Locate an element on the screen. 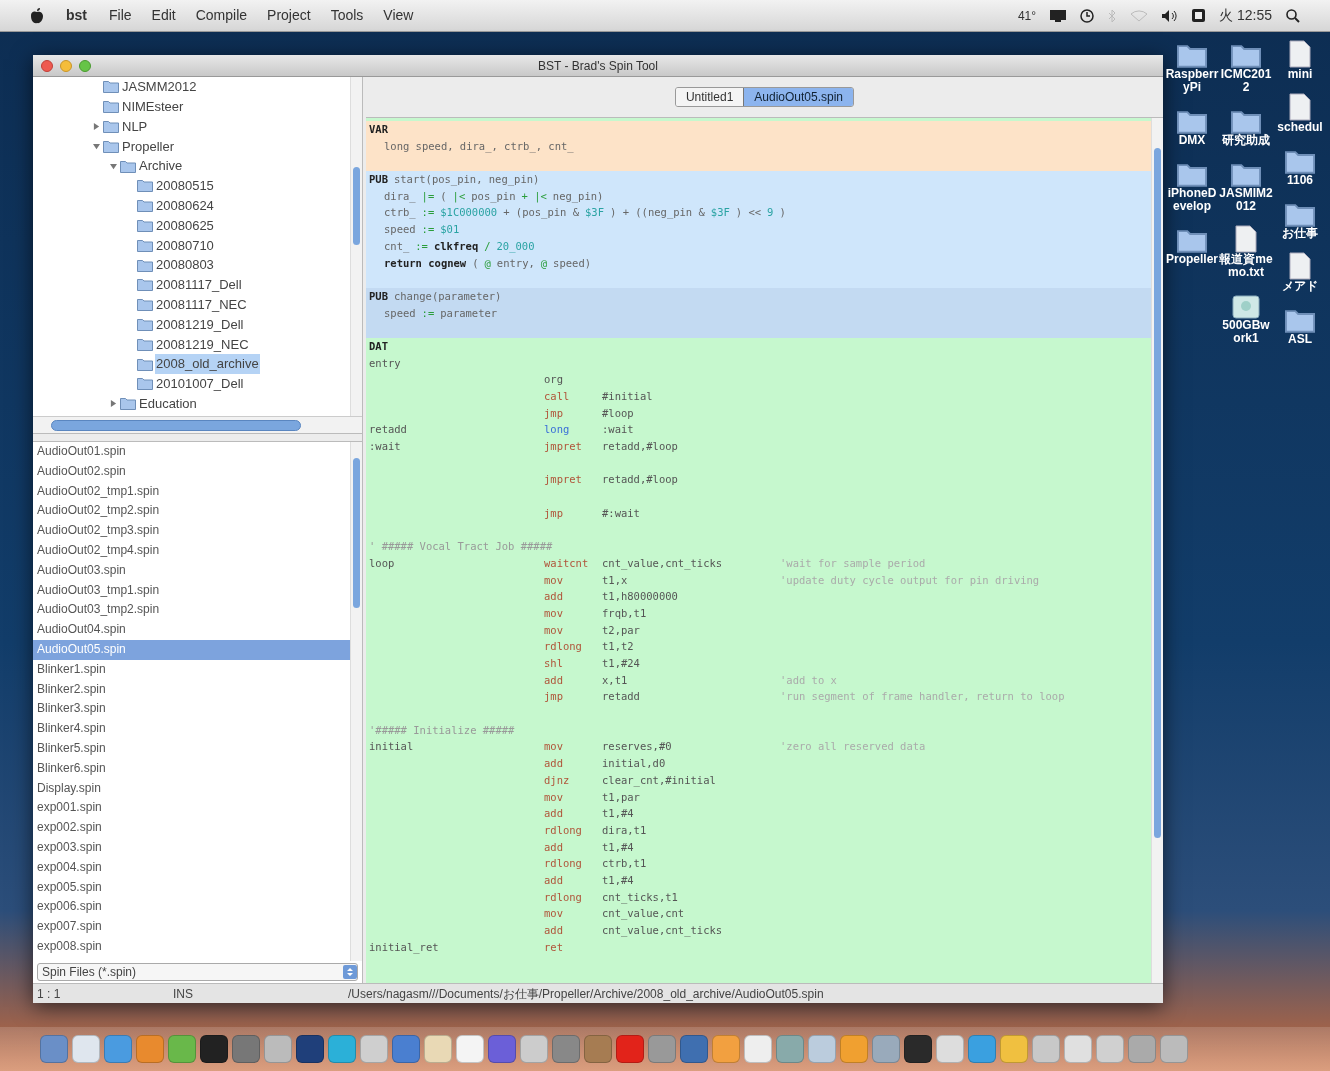 Image resolution: width=1330 pixels, height=1071 pixels. document-icon is located at coordinates (1300, 54).